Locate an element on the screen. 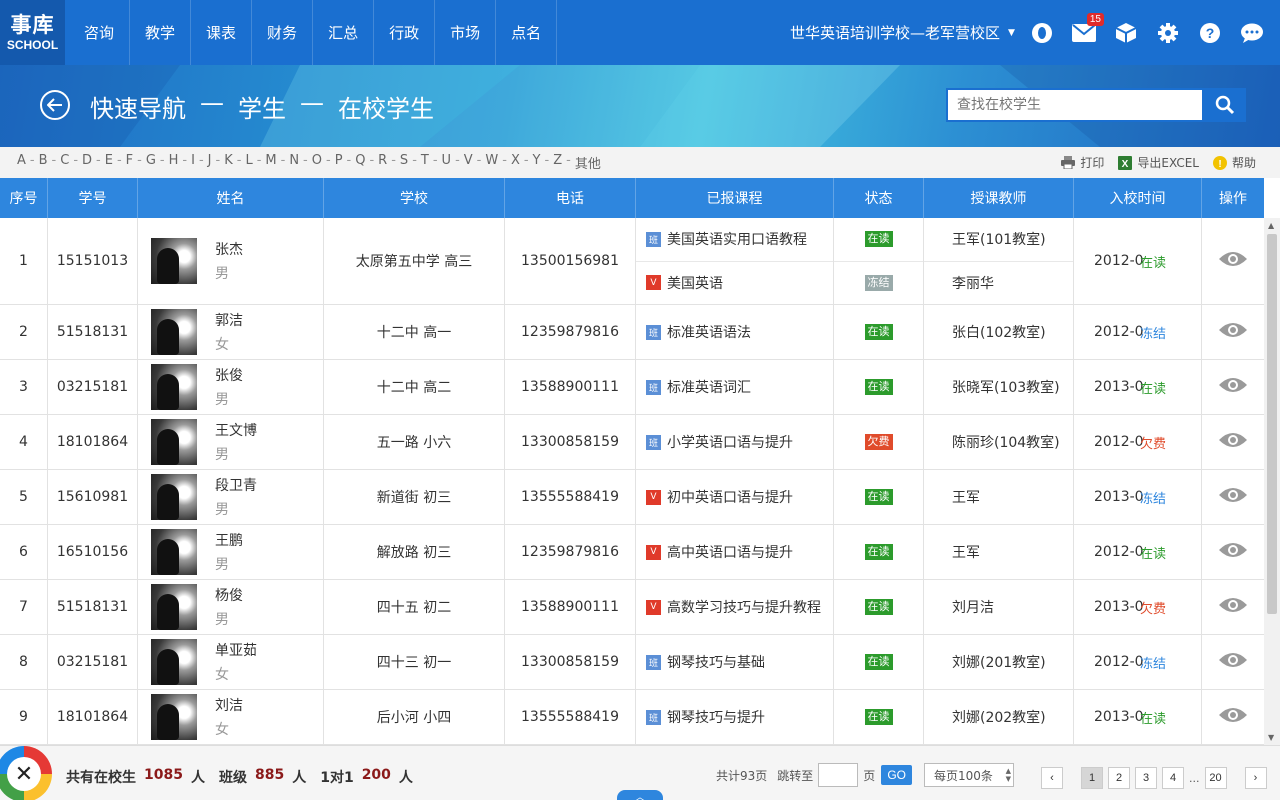 This screenshot has width=1280, height=800. page-button: 2 is located at coordinates (1119, 778).